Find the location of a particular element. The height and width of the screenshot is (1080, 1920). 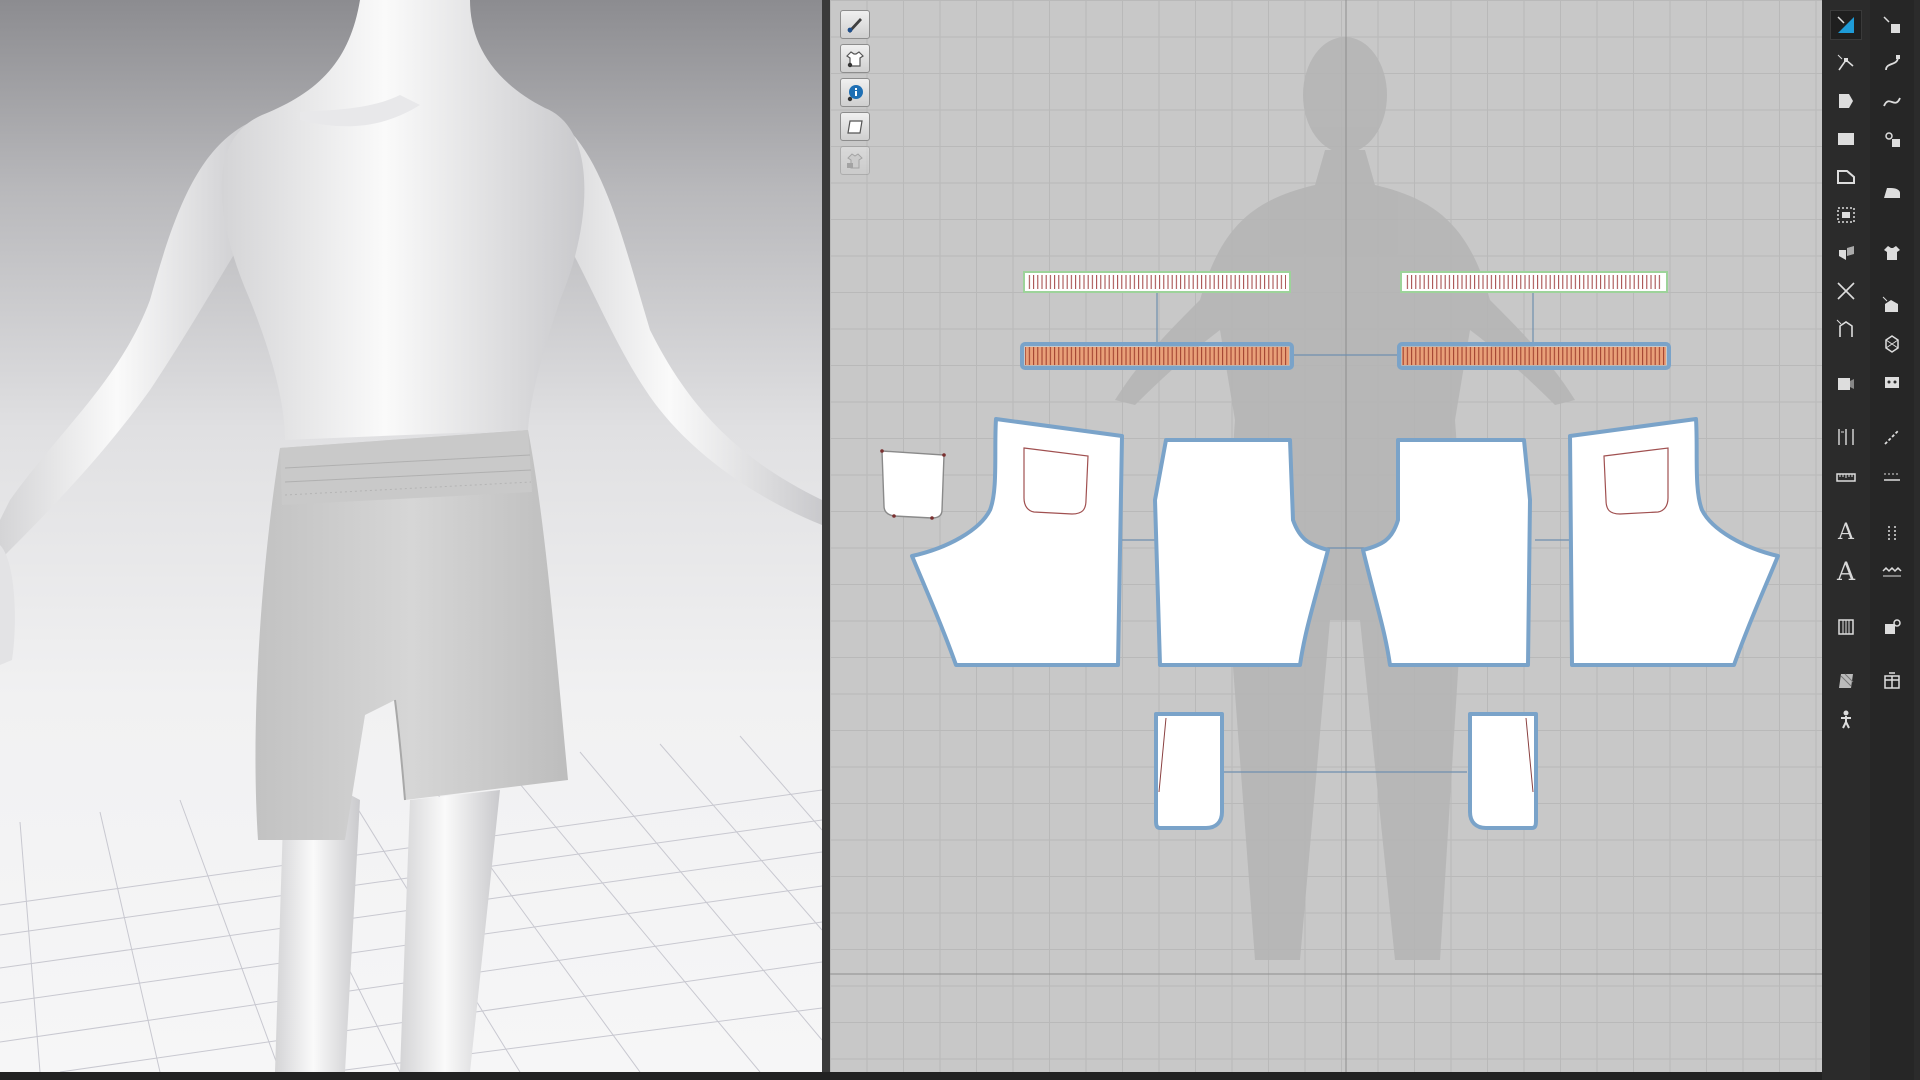

avatar-pose-icon is located at coordinates (1846, 719).